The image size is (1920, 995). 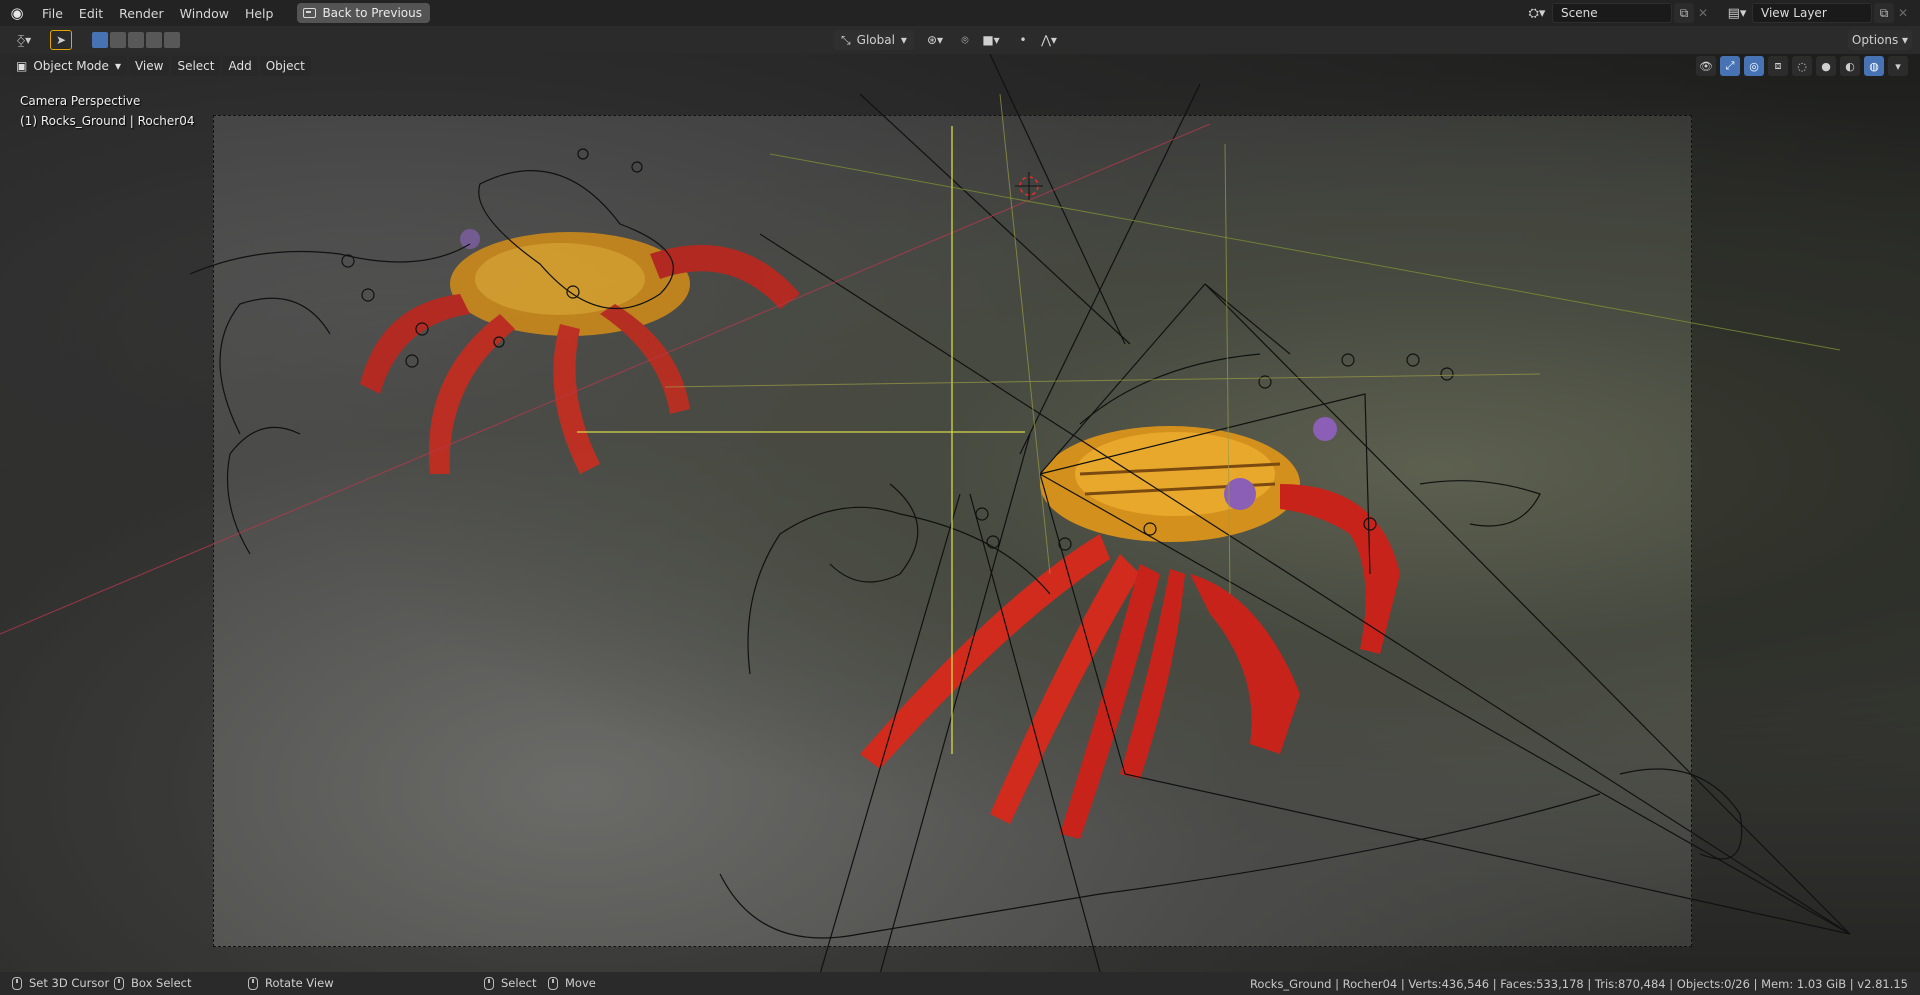 I want to click on rendered-shading-icon: ◍, so click(x=1874, y=66).